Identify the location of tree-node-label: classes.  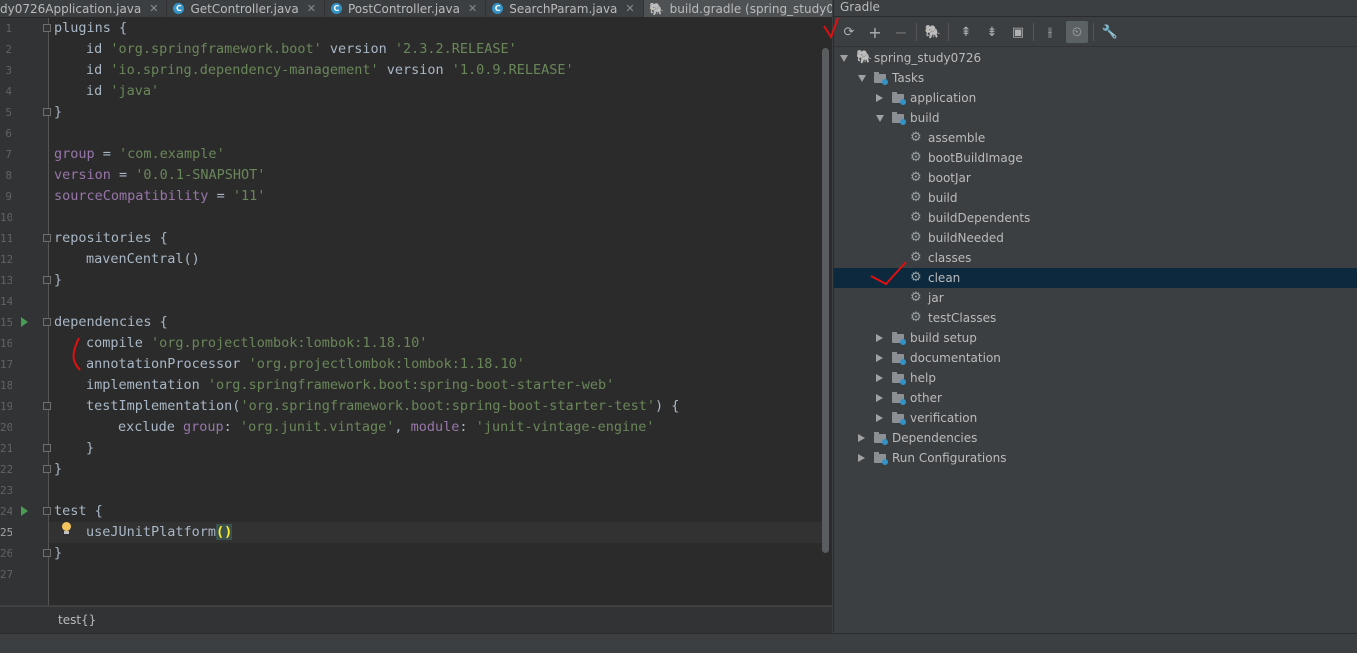
(950, 258).